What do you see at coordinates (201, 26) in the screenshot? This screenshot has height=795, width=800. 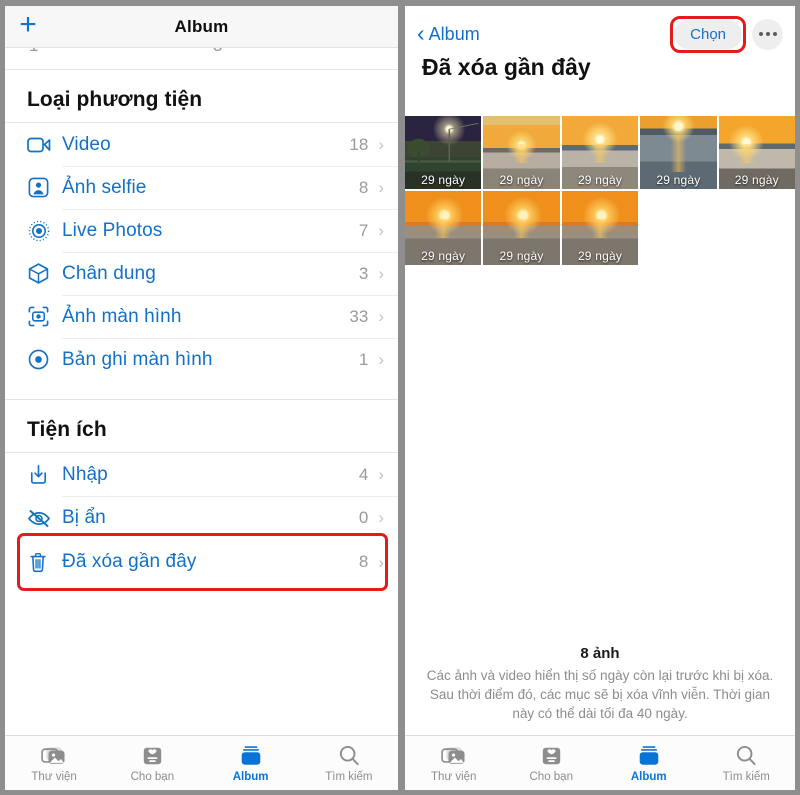 I see `left-page-title: Album` at bounding box center [201, 26].